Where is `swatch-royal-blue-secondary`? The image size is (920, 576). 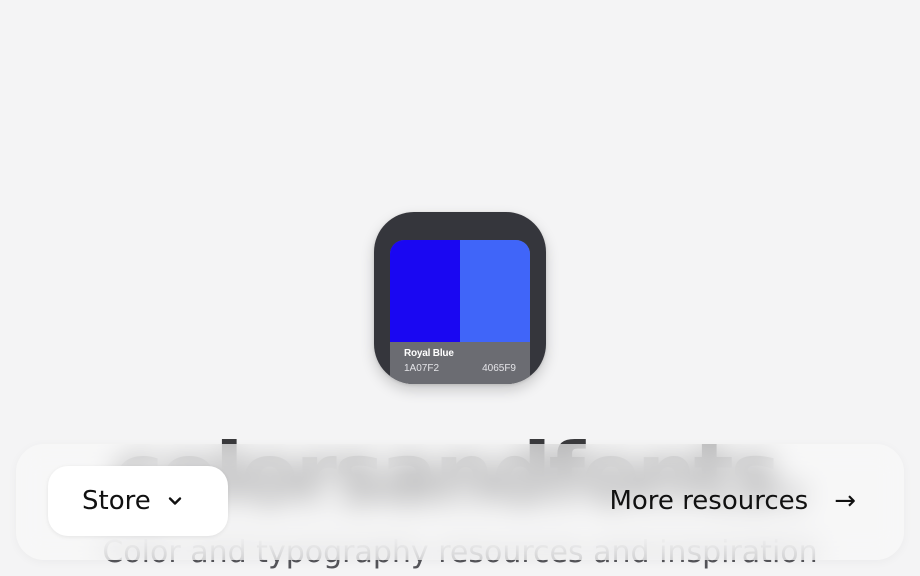 swatch-royal-blue-secondary is located at coordinates (495, 291).